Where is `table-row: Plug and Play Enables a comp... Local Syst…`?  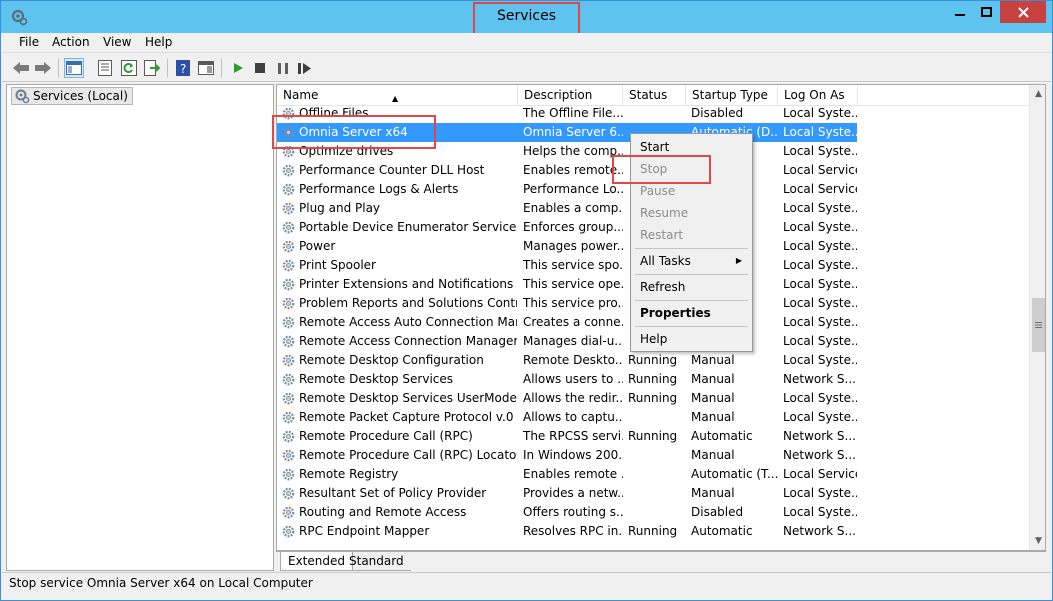
table-row: Plug and Play Enables a comp... Local Syst… is located at coordinates (567, 208).